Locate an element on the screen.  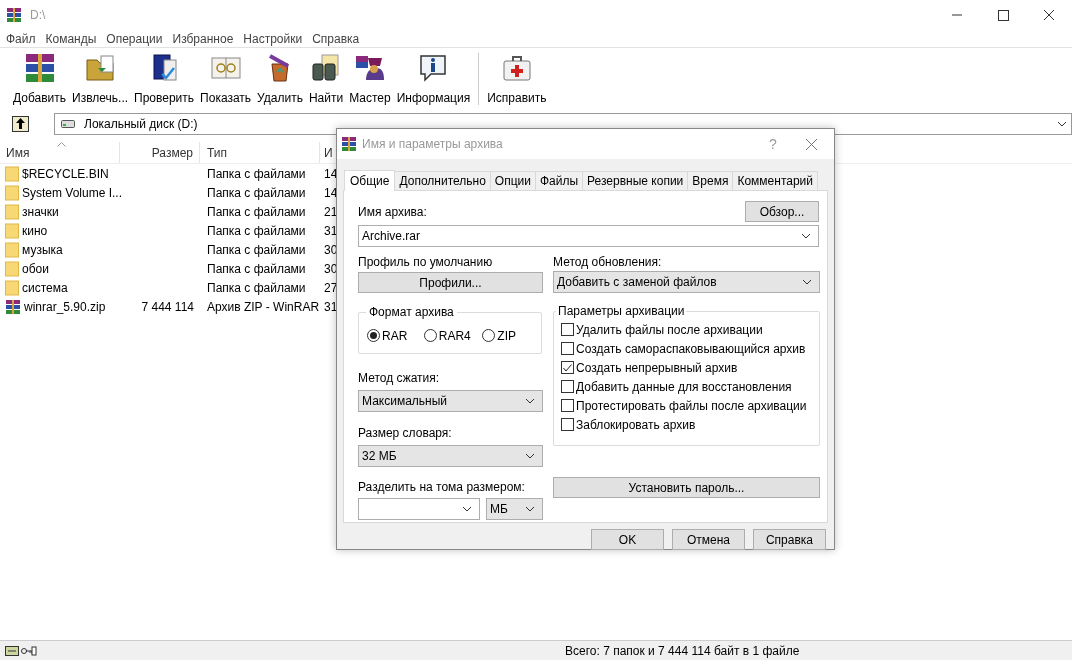
file-name: значки is located at coordinates (40, 211).